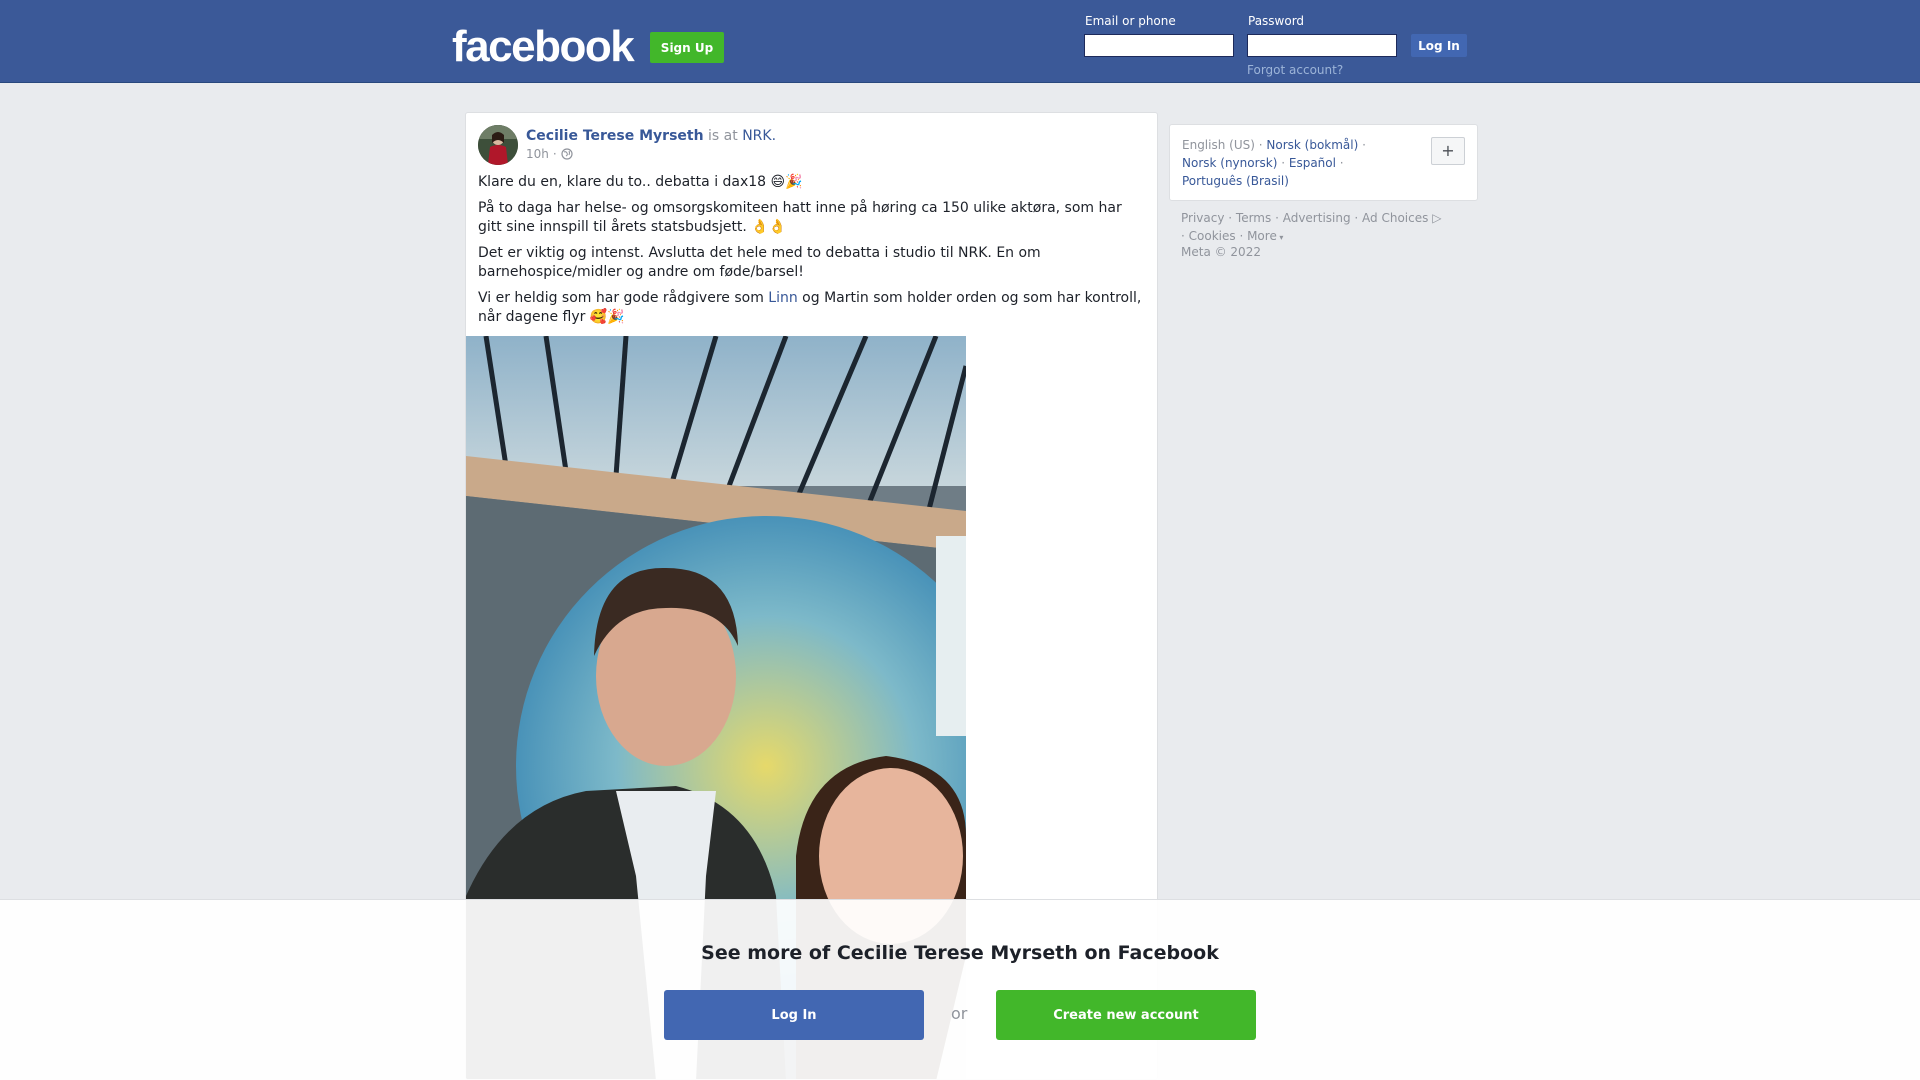 The height and width of the screenshot is (1080, 1920). Describe the element at coordinates (1448, 151) in the screenshot. I see `more-languages-button: +` at that location.